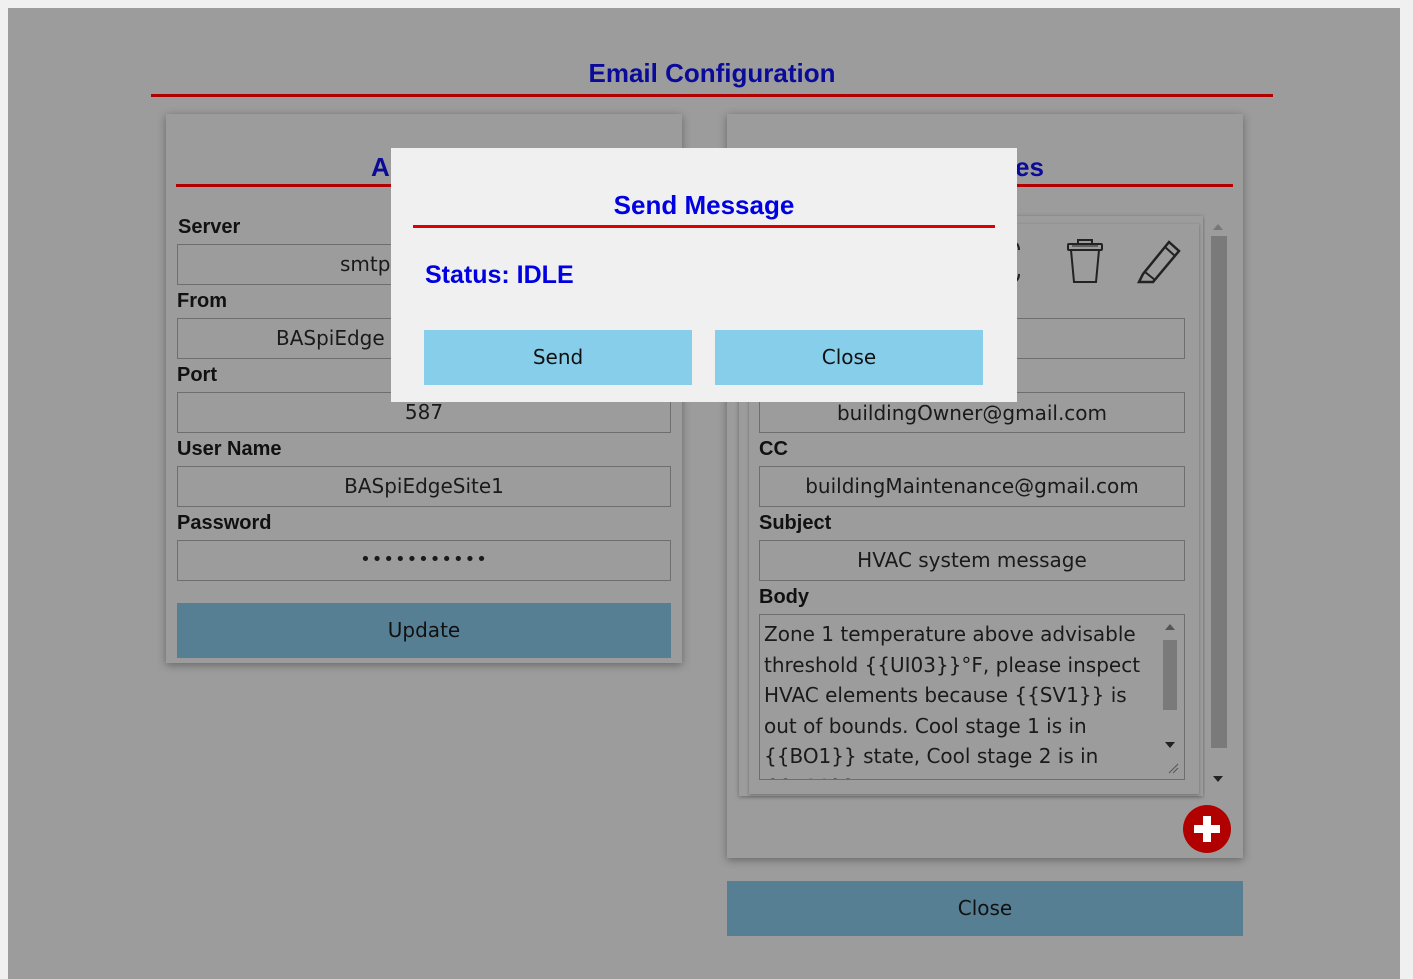  What do you see at coordinates (1219, 492) in the screenshot?
I see `list-scroll-thumb` at bounding box center [1219, 492].